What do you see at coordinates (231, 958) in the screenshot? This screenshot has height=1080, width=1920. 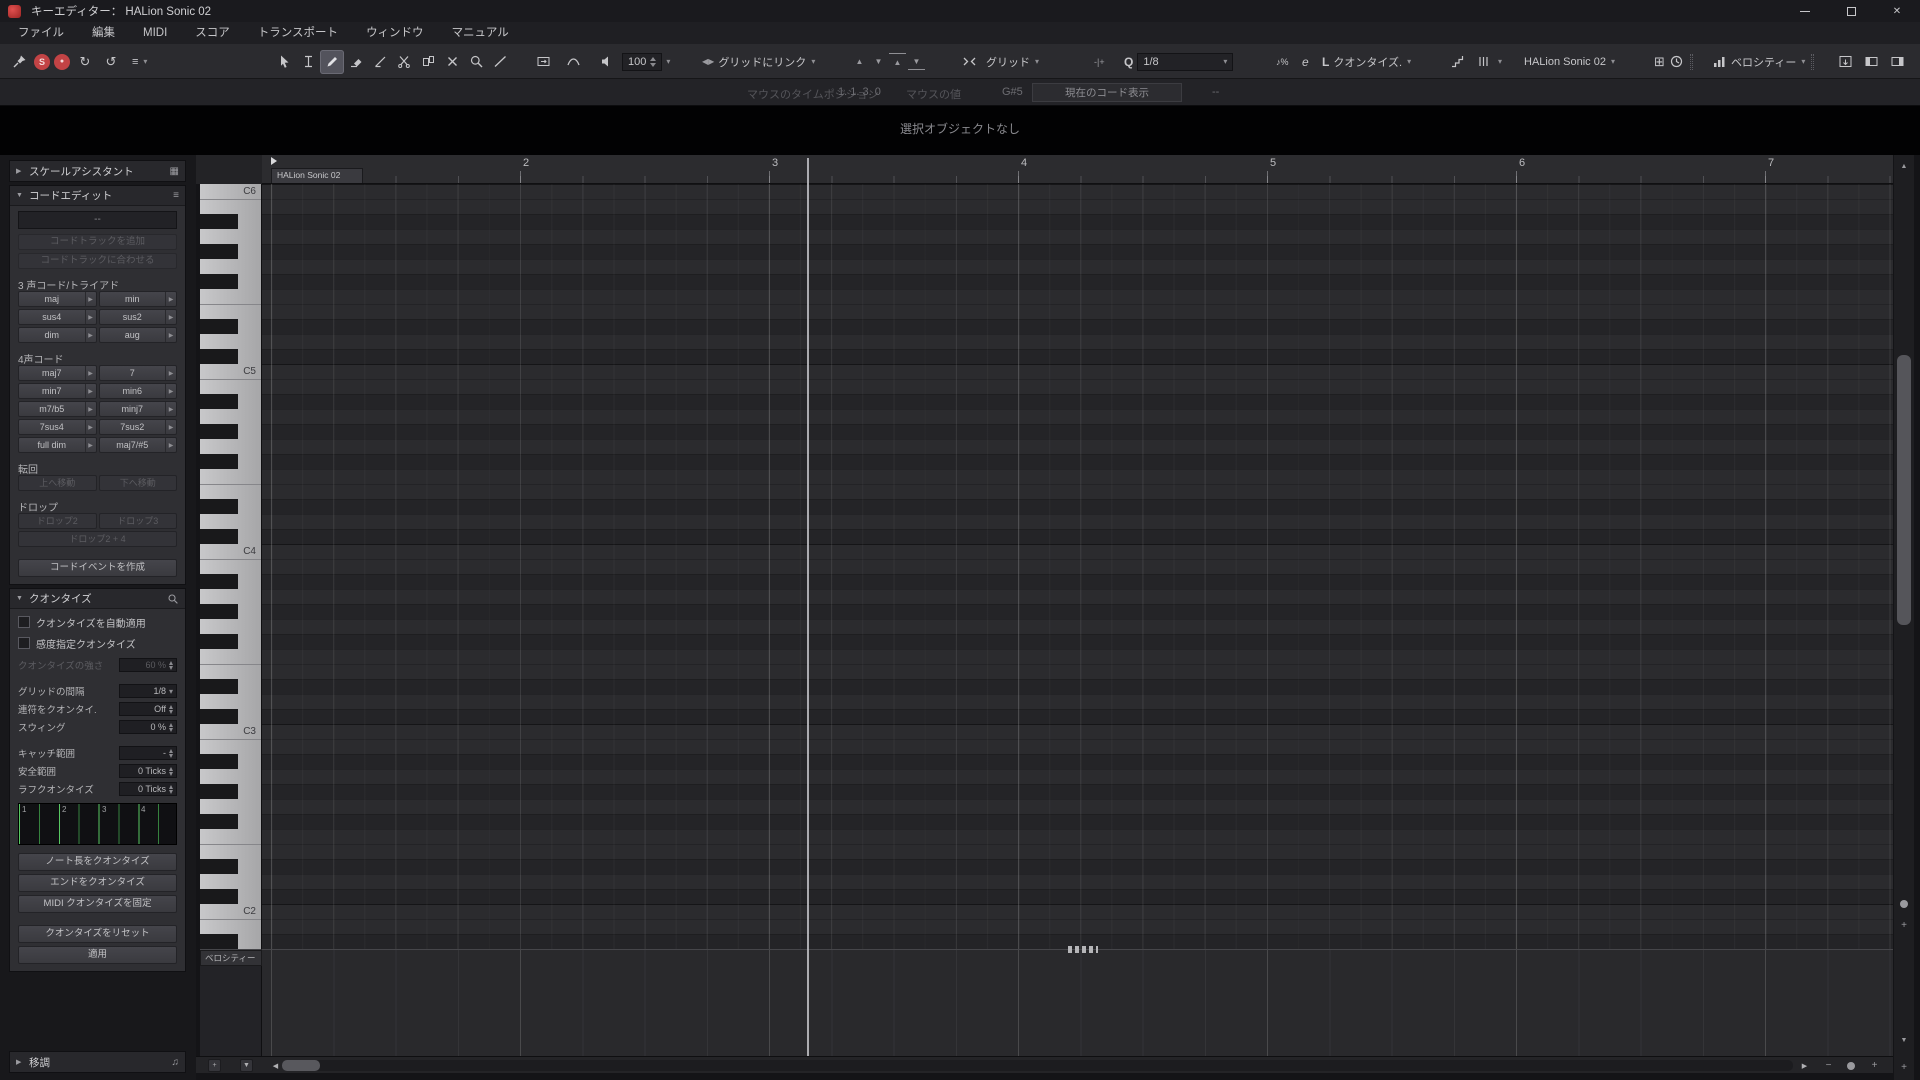 I see `velocity-lane-tag: ベロシティー` at bounding box center [231, 958].